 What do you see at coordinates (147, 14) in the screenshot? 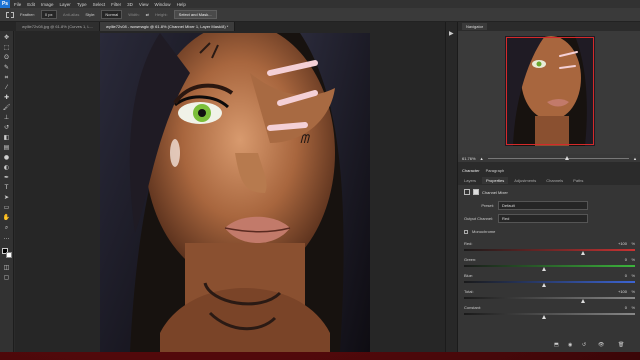
I see `swap-icon: ⇄` at bounding box center [147, 14].